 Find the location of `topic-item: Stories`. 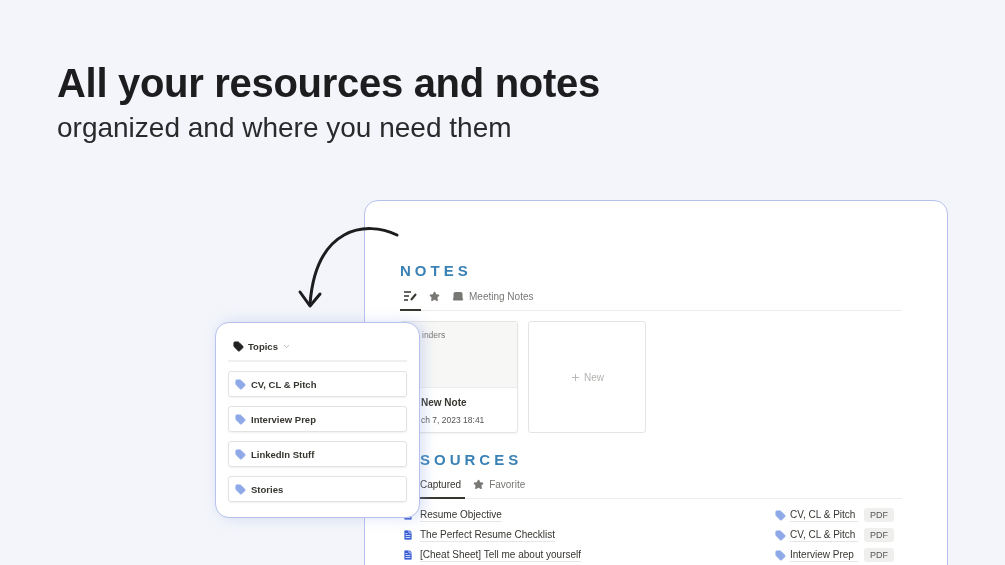

topic-item: Stories is located at coordinates (317, 489).